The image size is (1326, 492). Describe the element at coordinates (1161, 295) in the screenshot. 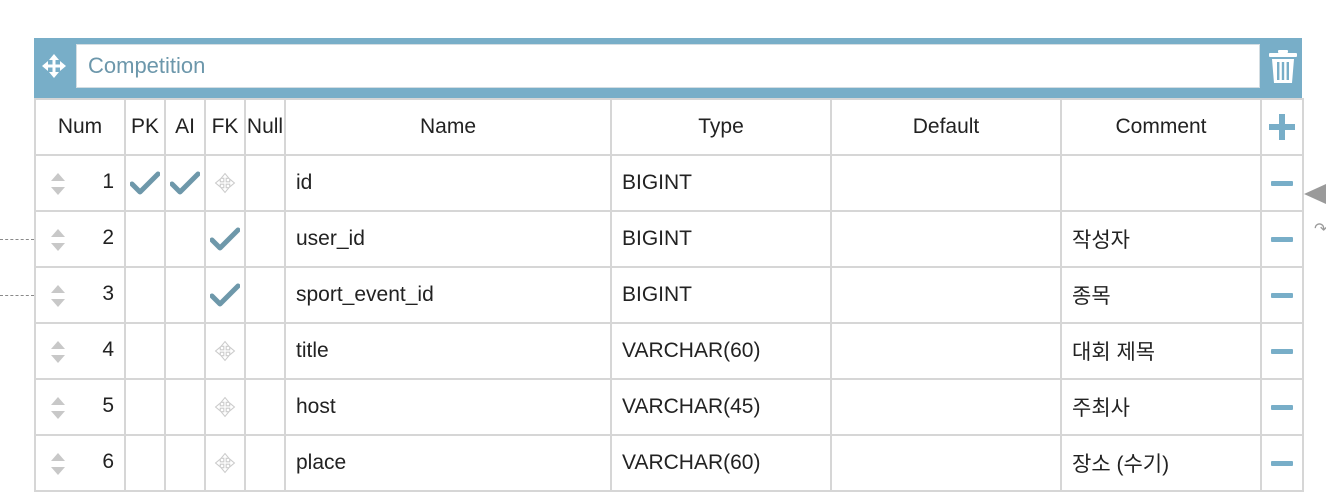

I see `column-comment-cell: 종목` at that location.